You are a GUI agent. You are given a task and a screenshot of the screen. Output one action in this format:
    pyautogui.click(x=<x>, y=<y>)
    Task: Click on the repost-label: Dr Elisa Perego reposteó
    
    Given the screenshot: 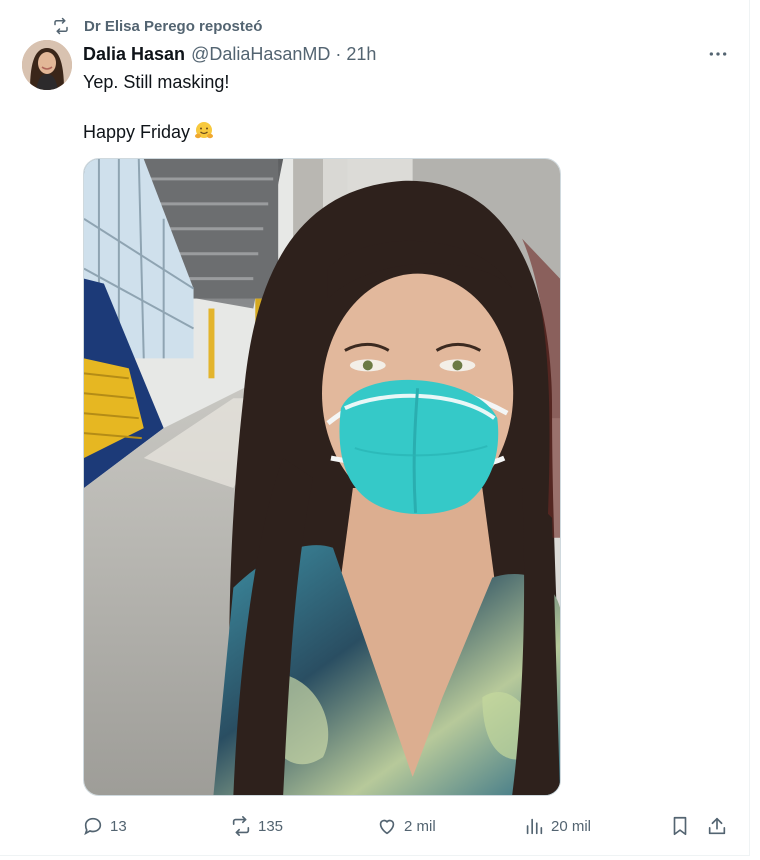 What is the action you would take?
    pyautogui.click(x=173, y=26)
    